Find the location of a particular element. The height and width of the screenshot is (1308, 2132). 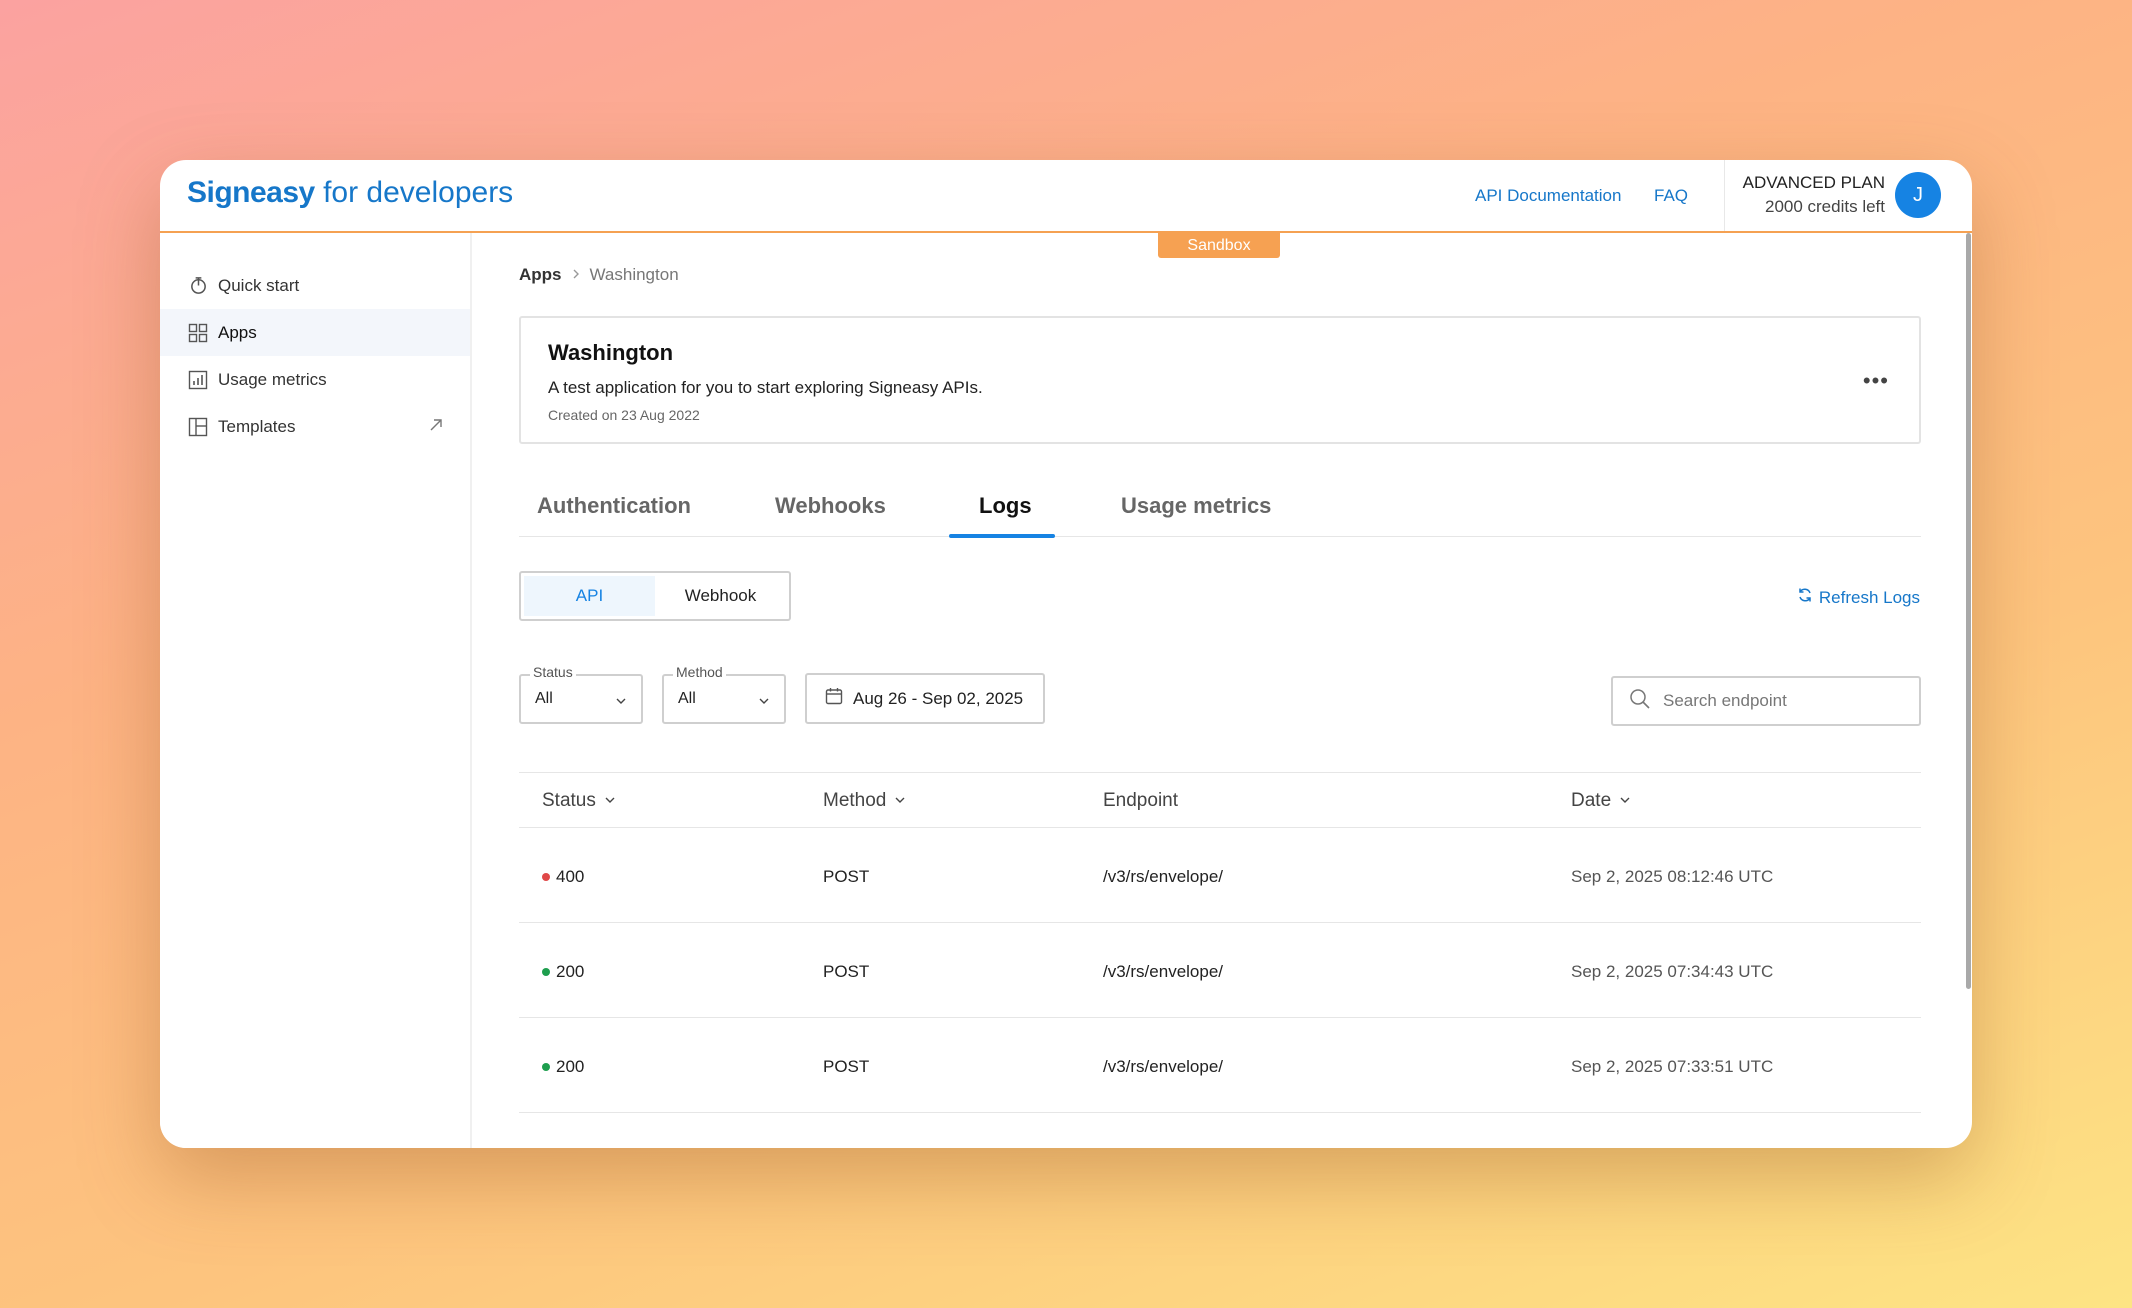

column-header-date: Date is located at coordinates (1601, 801).